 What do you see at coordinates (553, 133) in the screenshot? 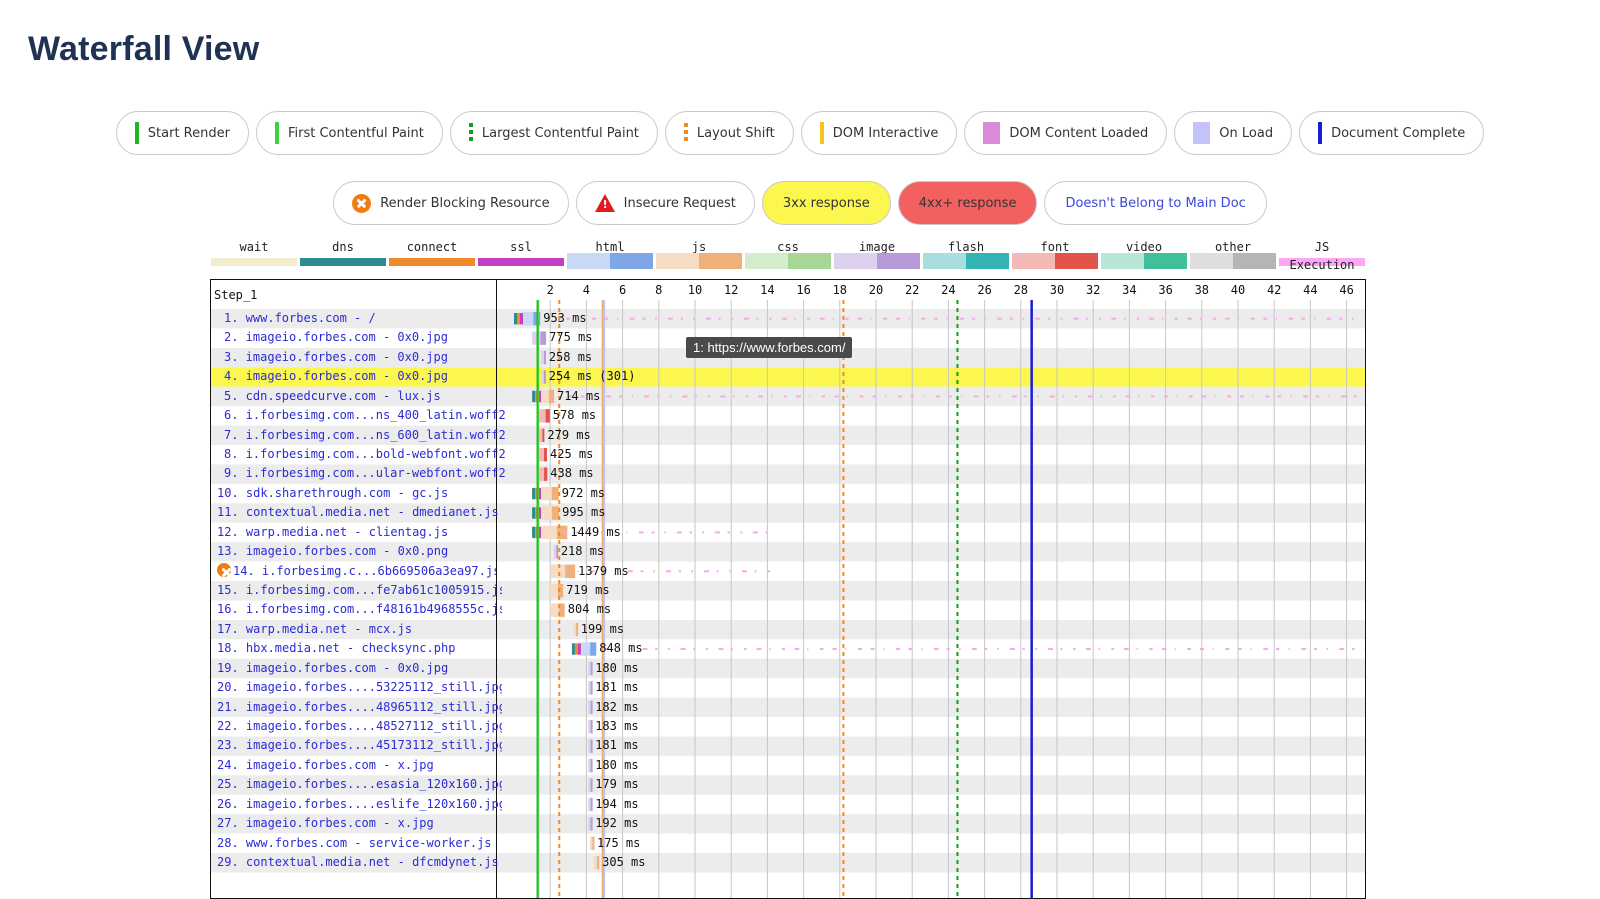
I see `legend-largest-contentful-paint: Largest Contentful Paint` at bounding box center [553, 133].